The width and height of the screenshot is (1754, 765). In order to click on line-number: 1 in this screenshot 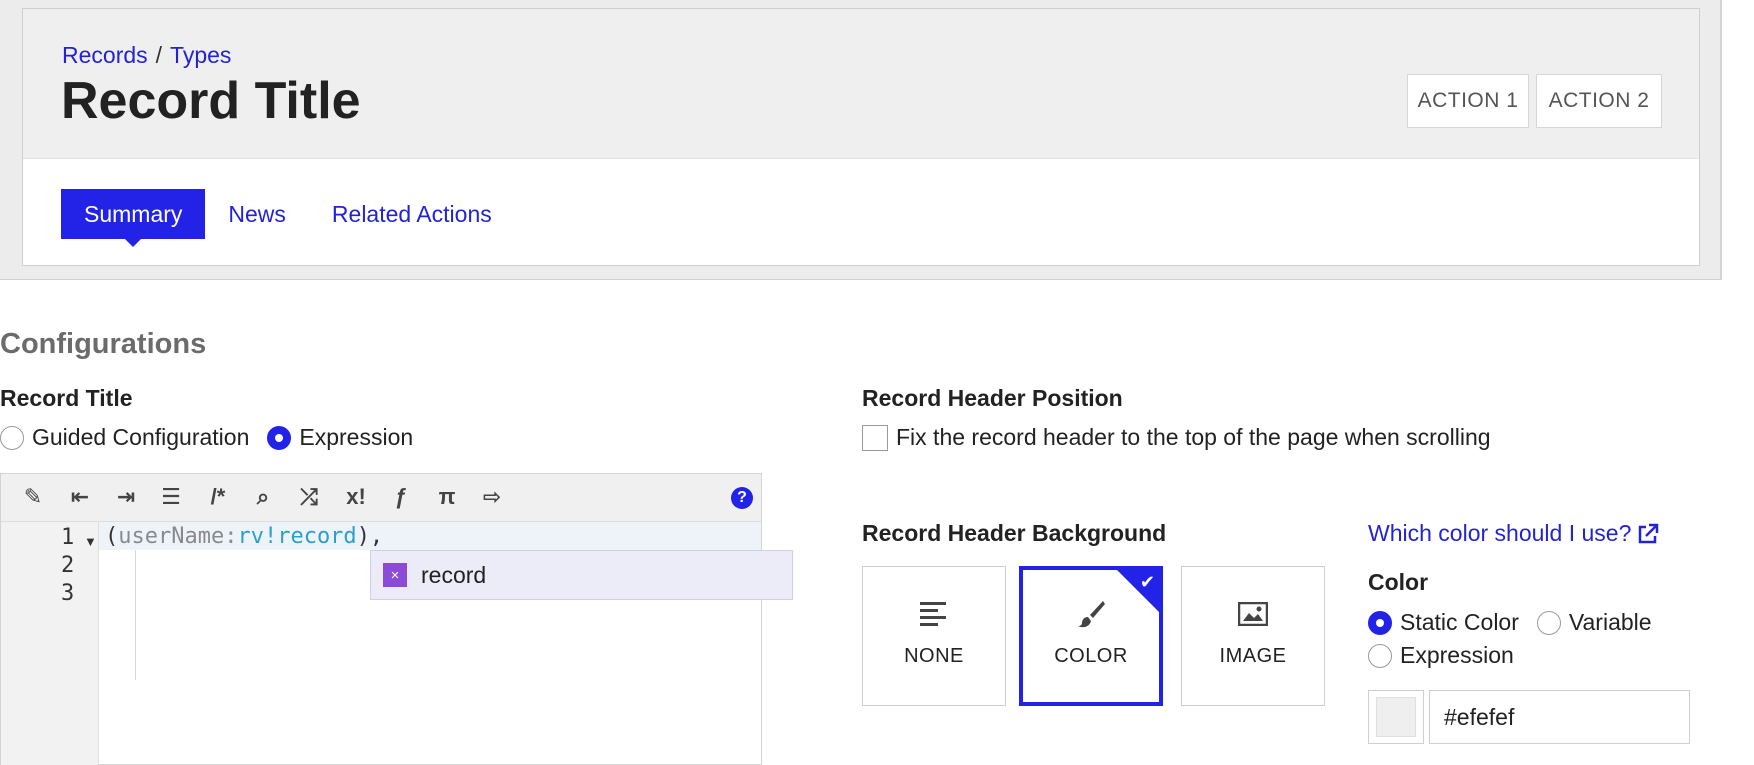, I will do `click(68, 537)`.